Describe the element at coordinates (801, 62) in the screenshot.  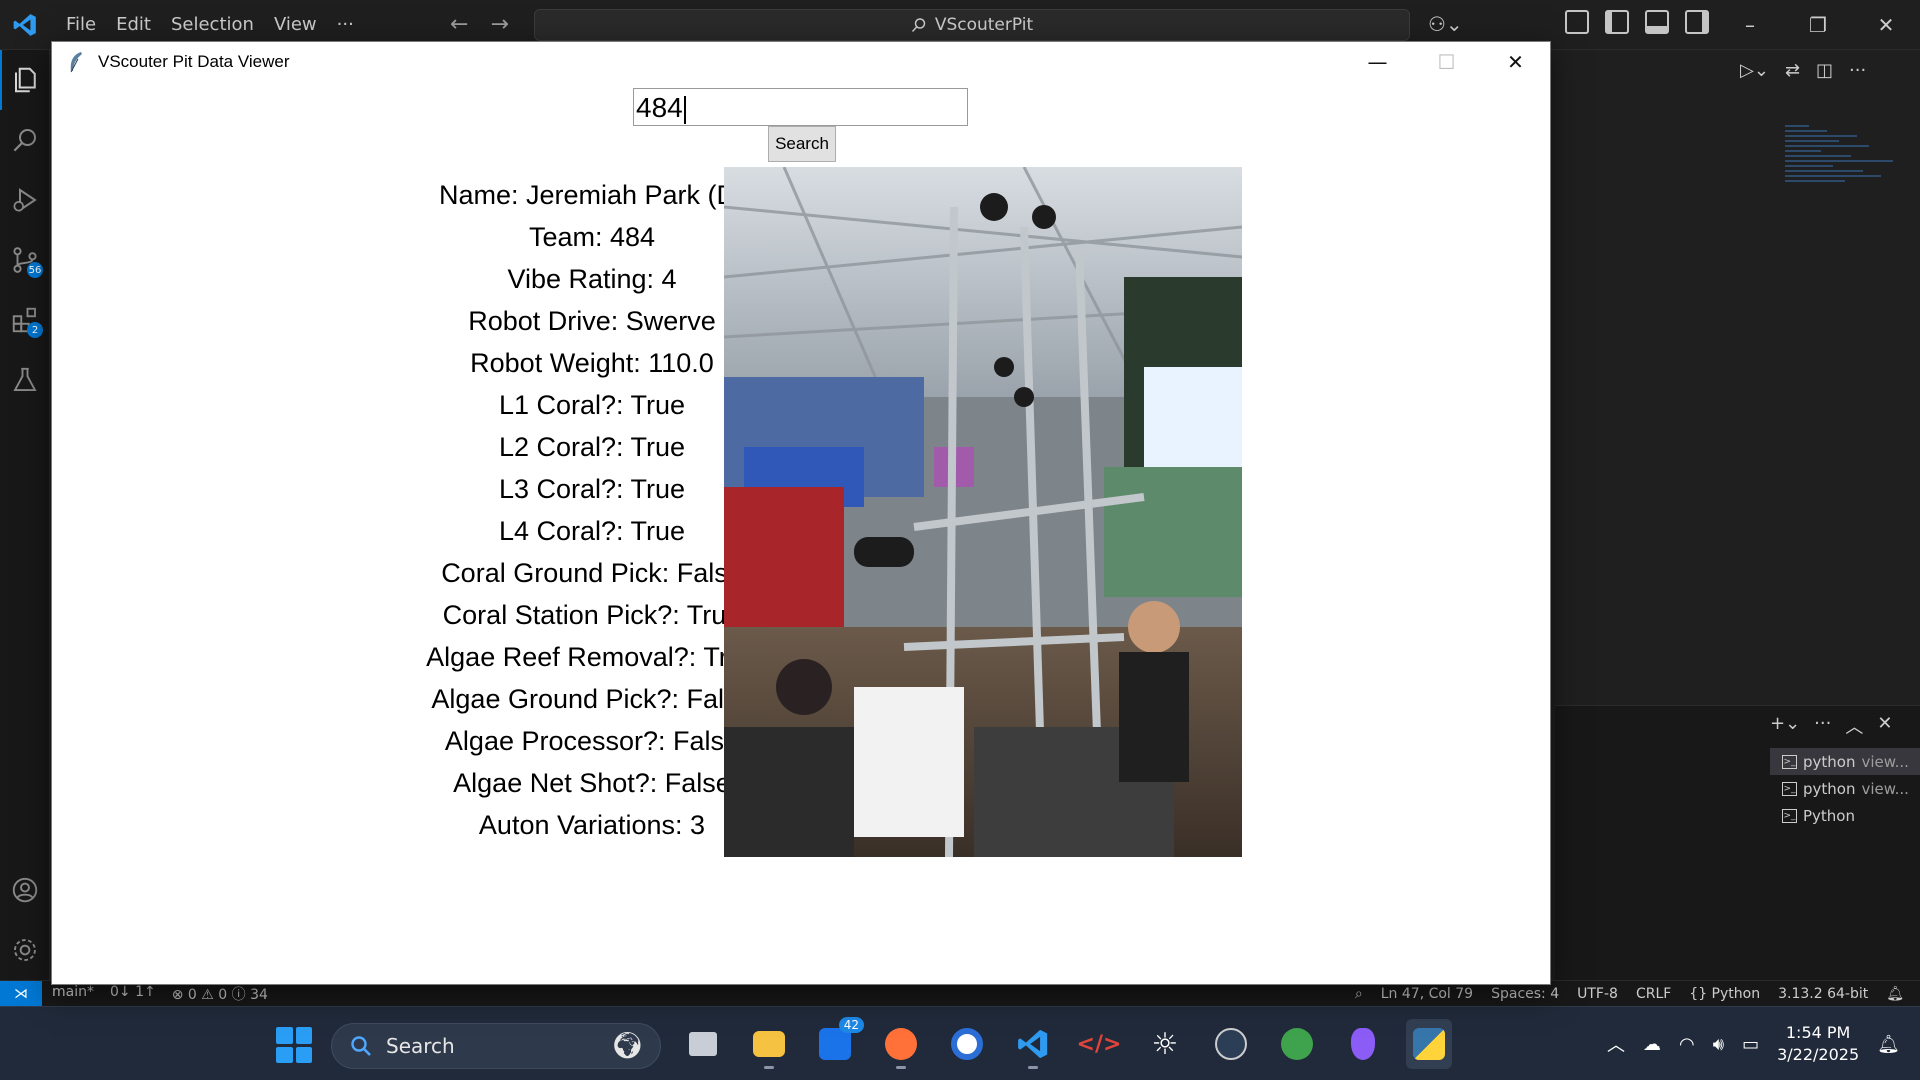
I see `window-titlebar: VScouter Pit Data Viewer — ☐ ✕` at that location.